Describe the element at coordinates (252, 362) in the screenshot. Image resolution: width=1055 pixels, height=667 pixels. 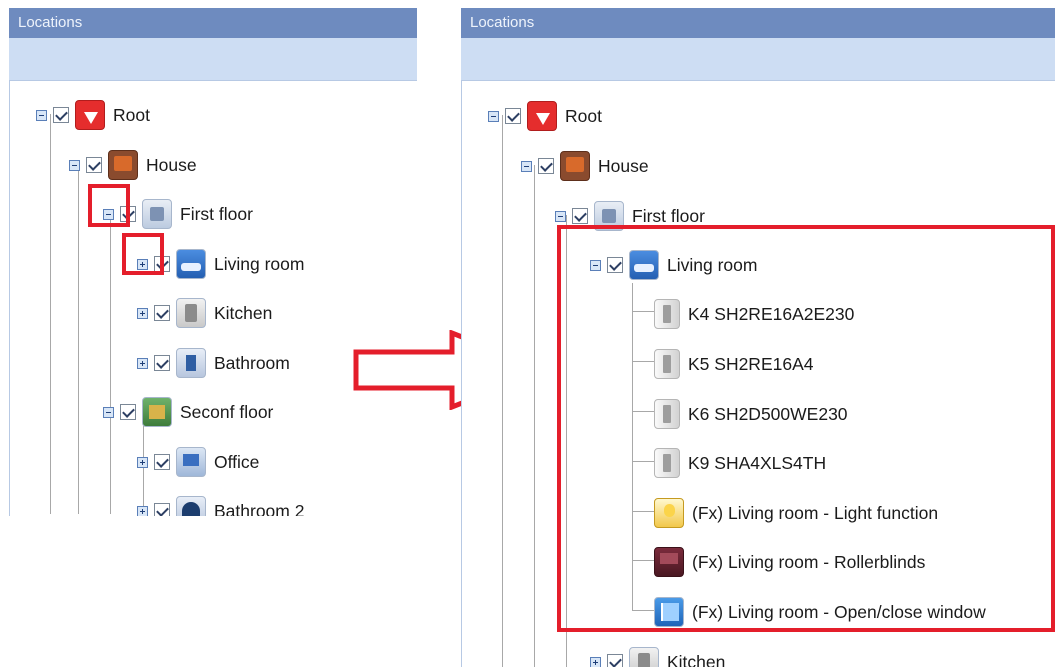
I see `node-label: Bathroom` at that location.